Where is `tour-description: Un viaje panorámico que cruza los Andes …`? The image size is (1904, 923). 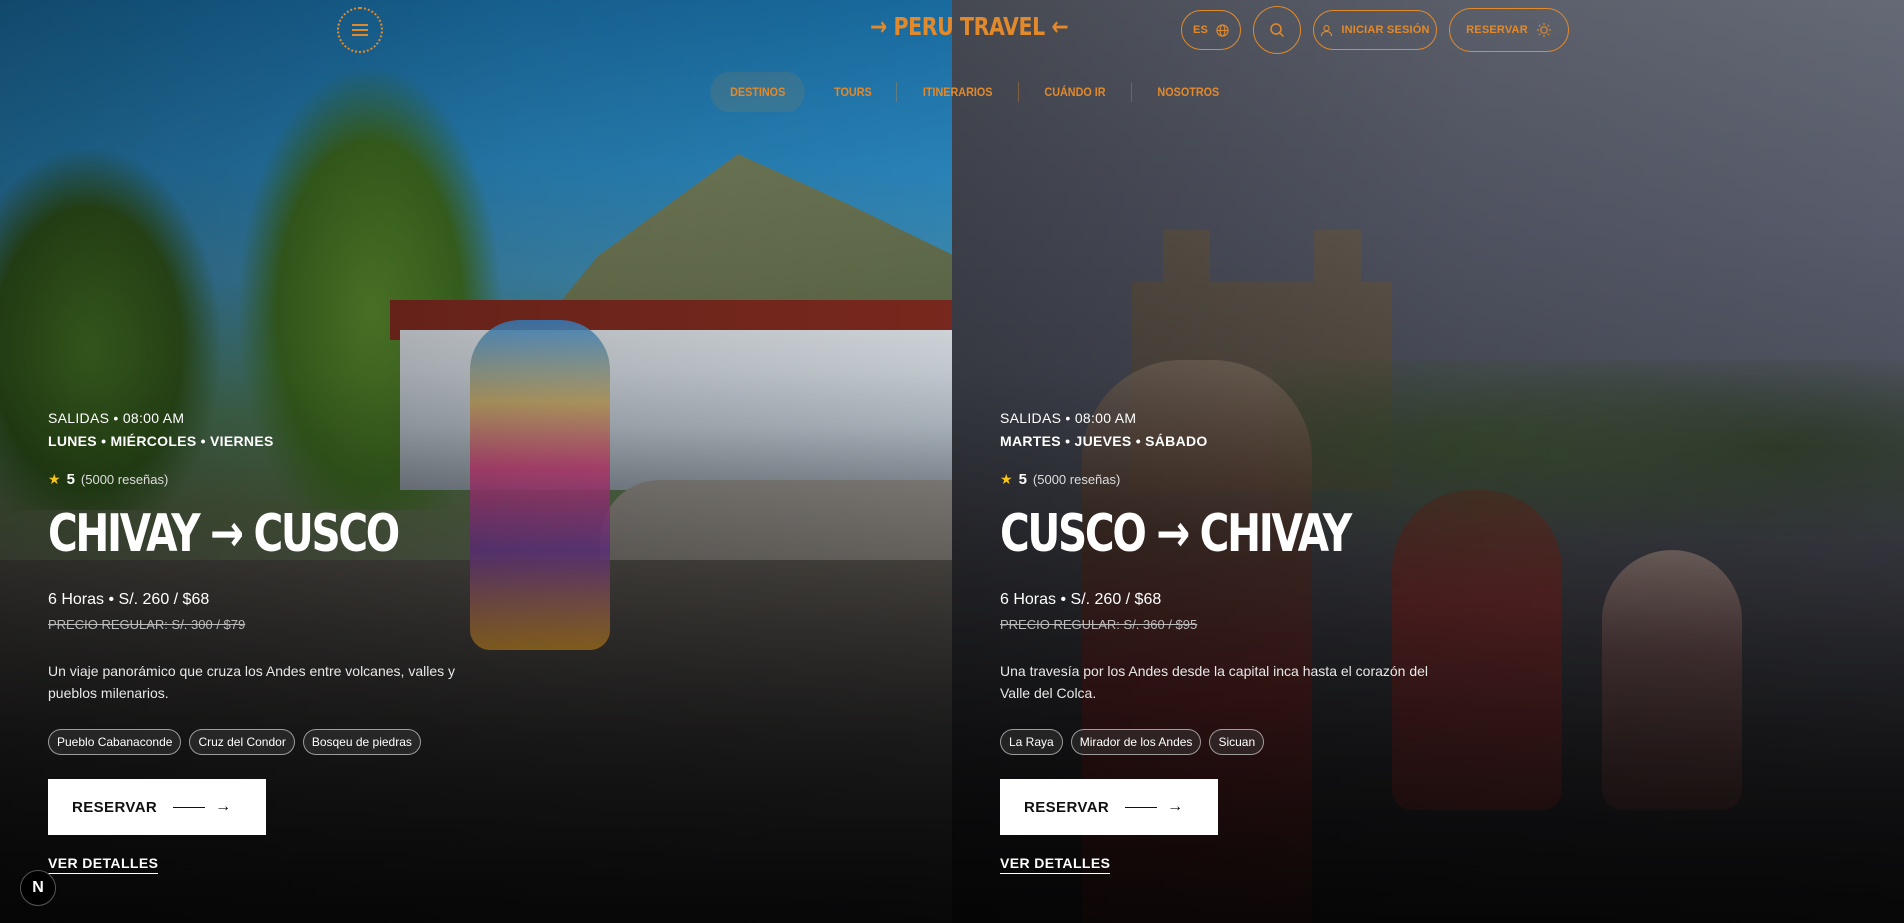
tour-description: Un viaje panorámico que cruza los Andes … is located at coordinates (251, 682).